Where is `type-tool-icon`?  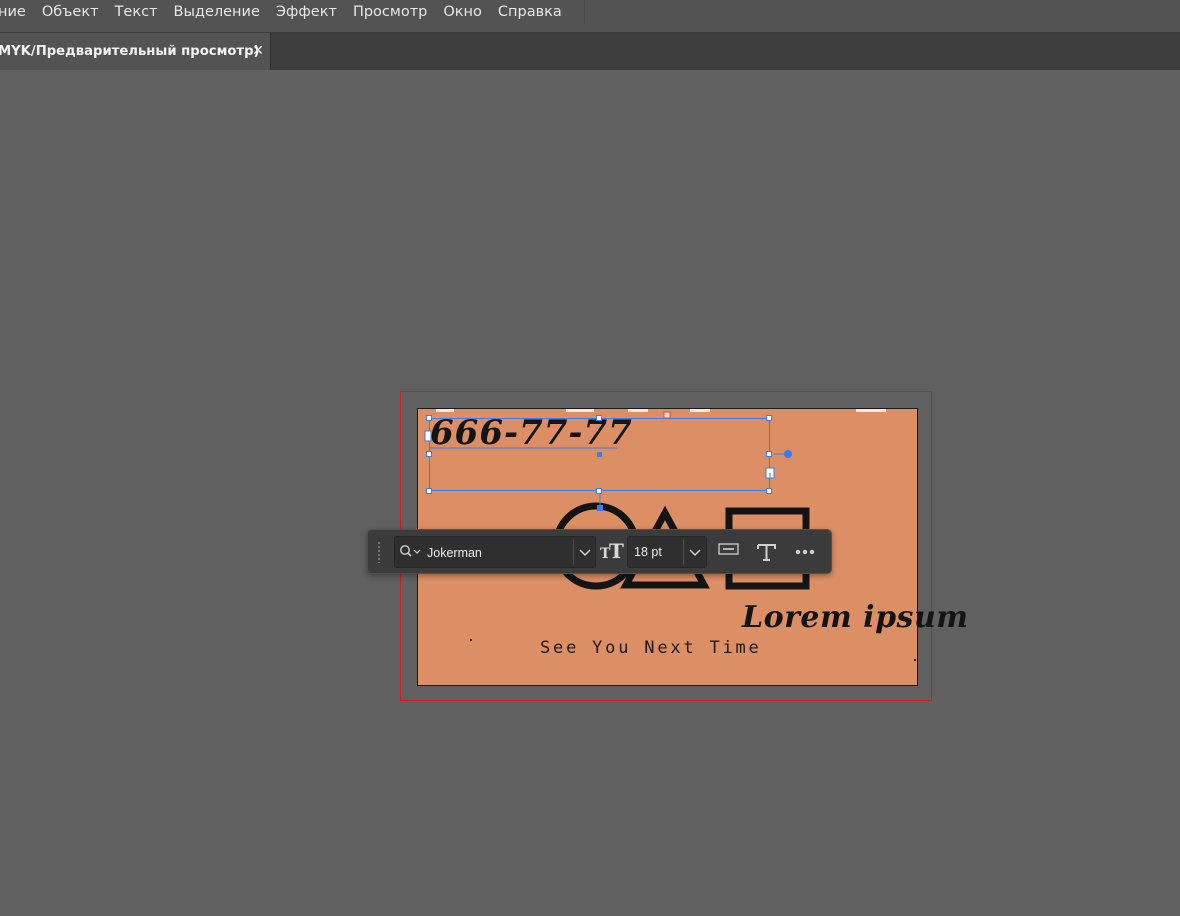
type-tool-icon is located at coordinates (767, 552).